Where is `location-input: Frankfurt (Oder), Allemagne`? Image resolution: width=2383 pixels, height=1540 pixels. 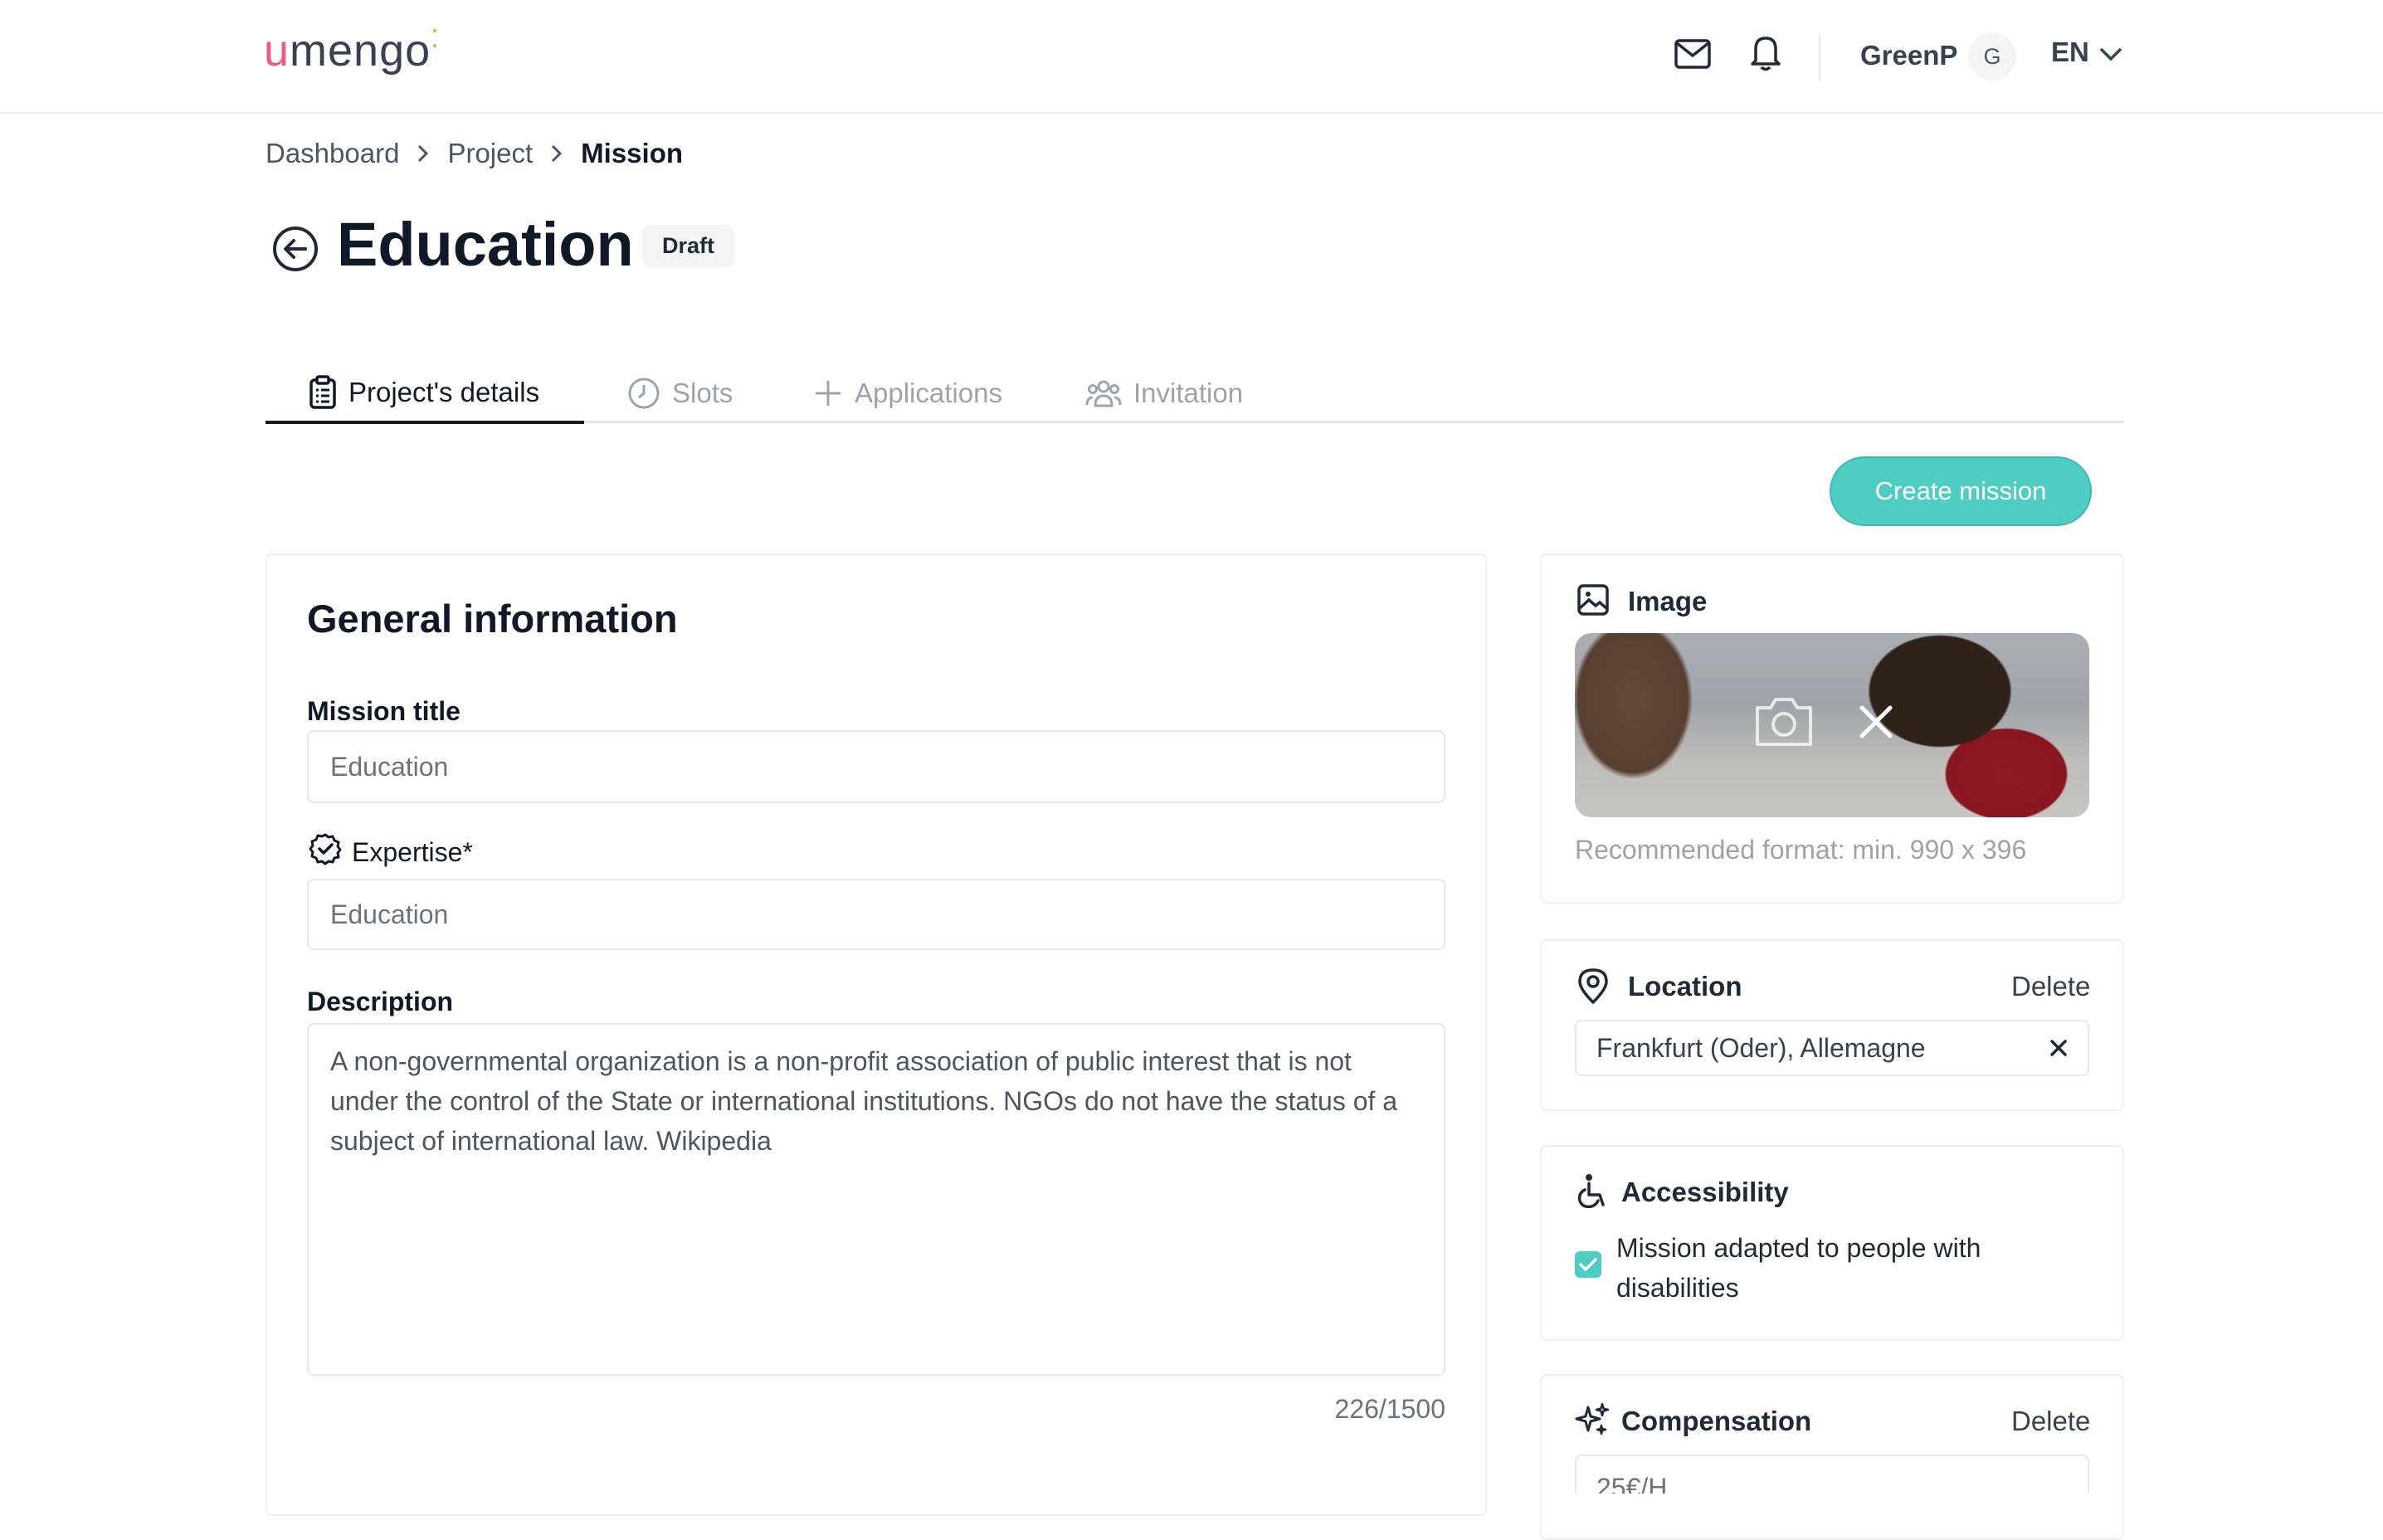 location-input: Frankfurt (Oder), Allemagne is located at coordinates (1832, 1048).